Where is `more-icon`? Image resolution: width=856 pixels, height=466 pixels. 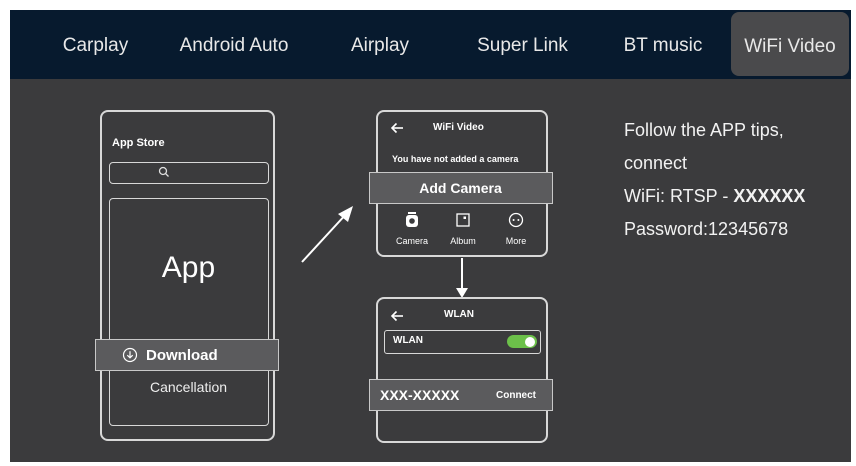
more-icon is located at coordinates (516, 220).